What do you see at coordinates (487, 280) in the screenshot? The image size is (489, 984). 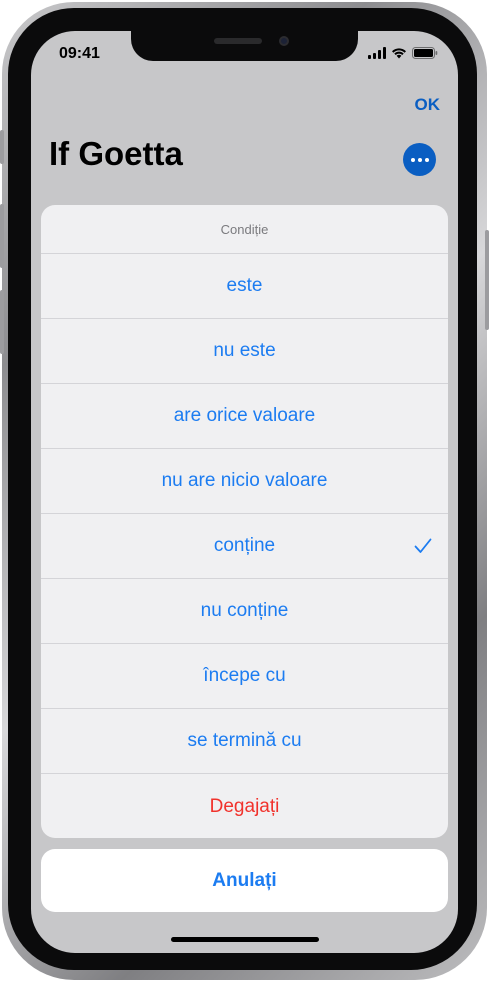 I see `power-button` at bounding box center [487, 280].